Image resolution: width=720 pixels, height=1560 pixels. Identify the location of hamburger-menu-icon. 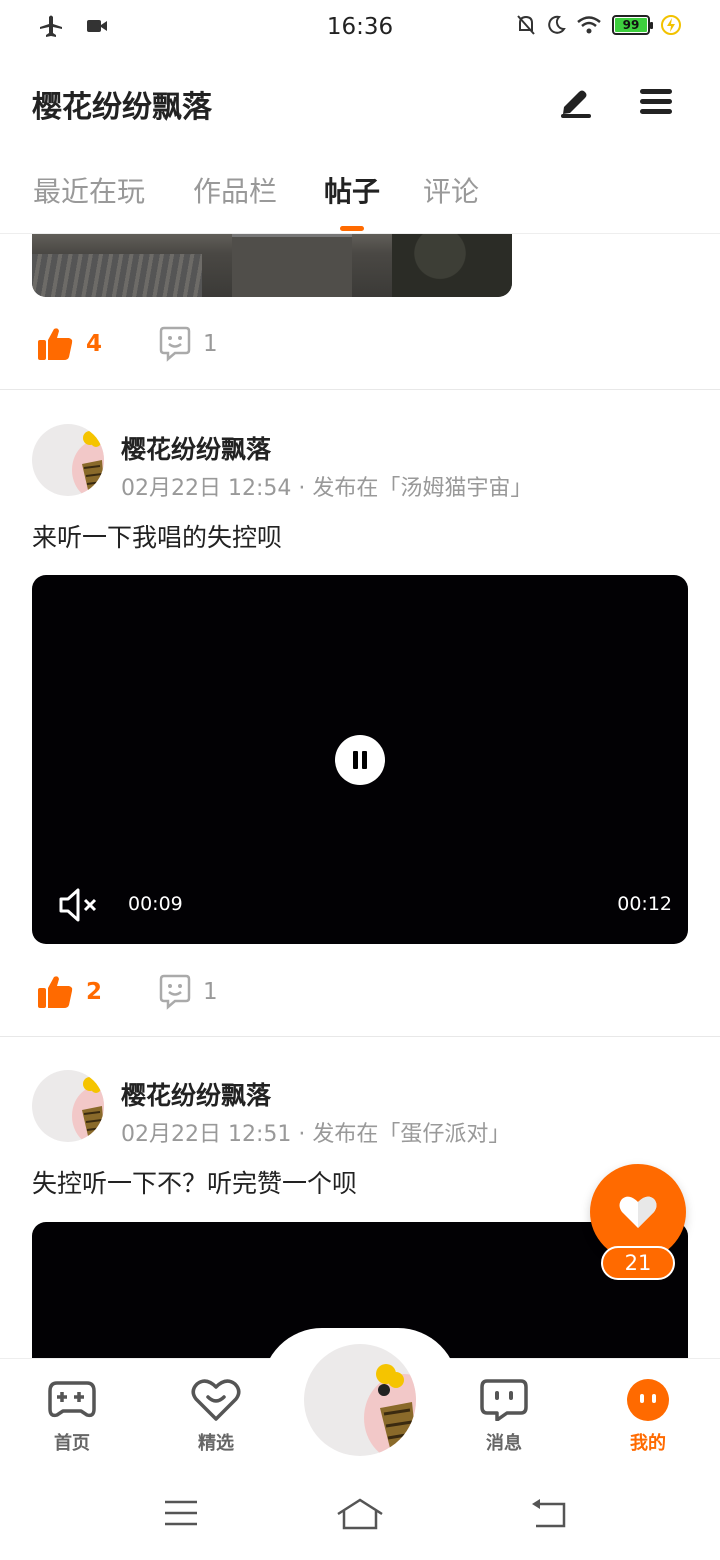
(656, 101).